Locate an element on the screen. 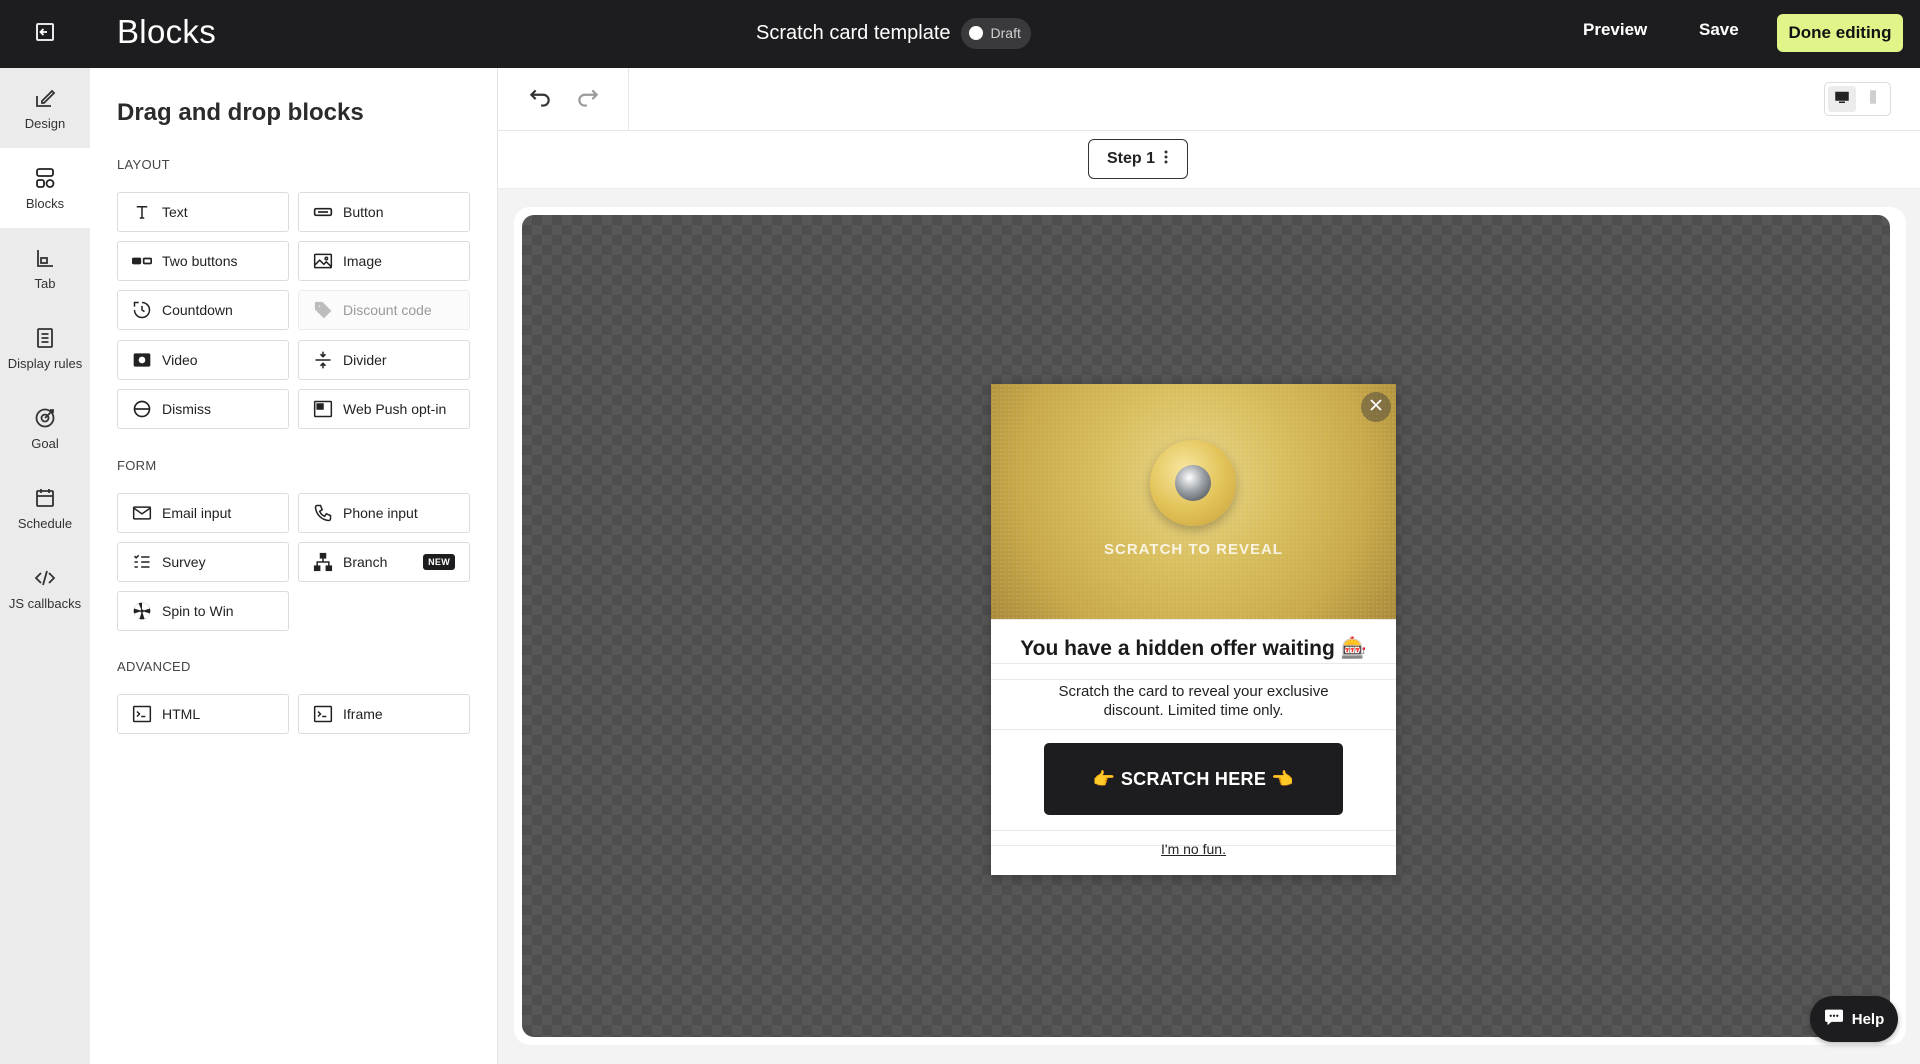 The image size is (1920, 1064). draft-toggle: Draft is located at coordinates (995, 33).